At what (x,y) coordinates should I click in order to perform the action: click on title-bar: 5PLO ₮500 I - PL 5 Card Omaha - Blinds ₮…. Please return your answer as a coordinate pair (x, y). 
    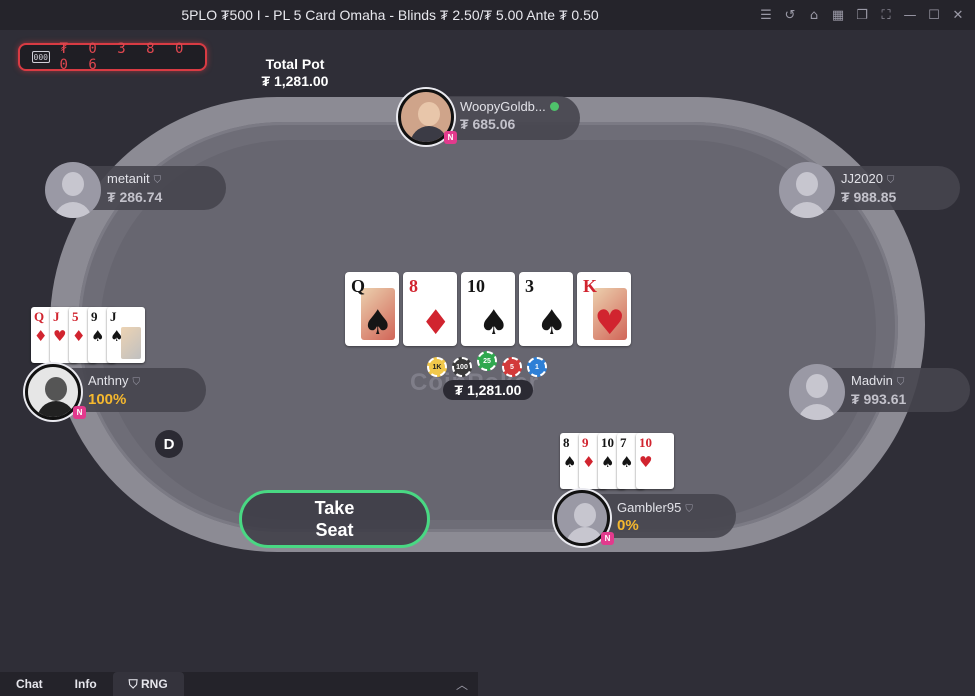
    Looking at the image, I should click on (487, 15).